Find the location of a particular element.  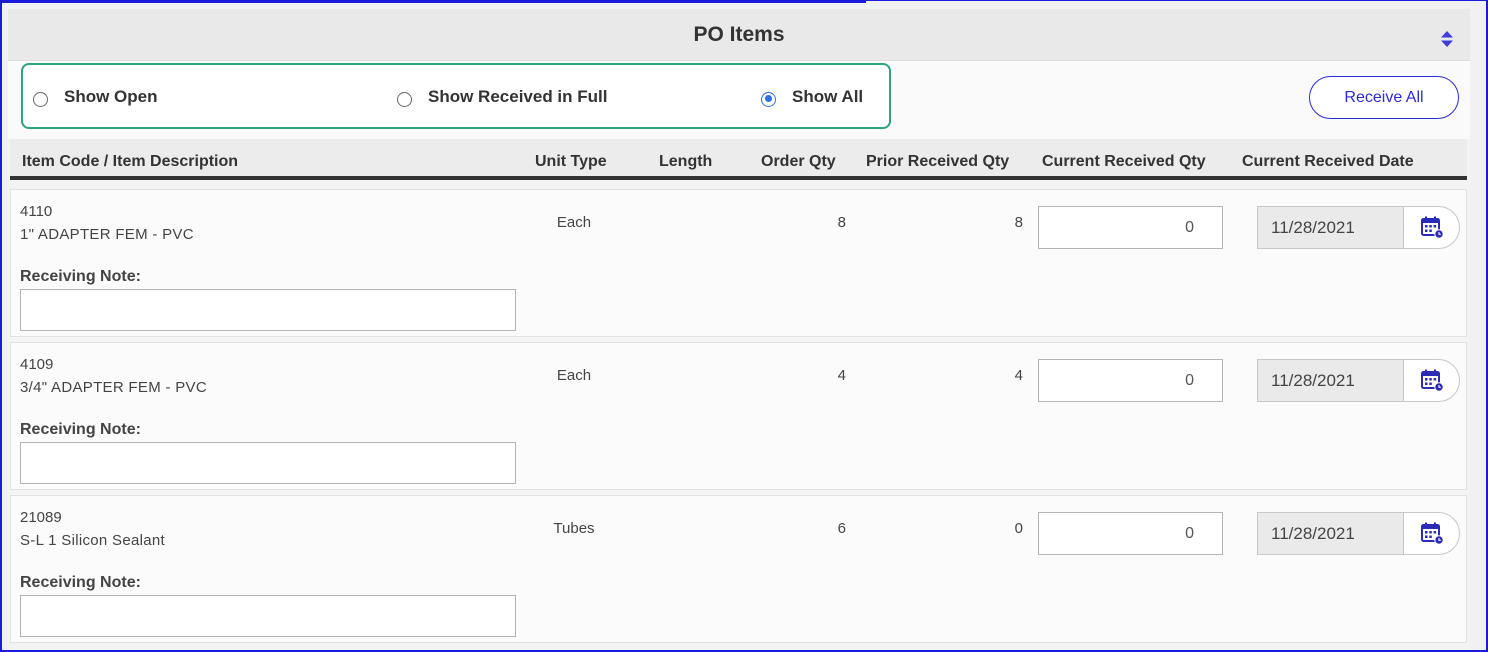

item-description: 1" ADAPTER FEM - PVC is located at coordinates (107, 234).